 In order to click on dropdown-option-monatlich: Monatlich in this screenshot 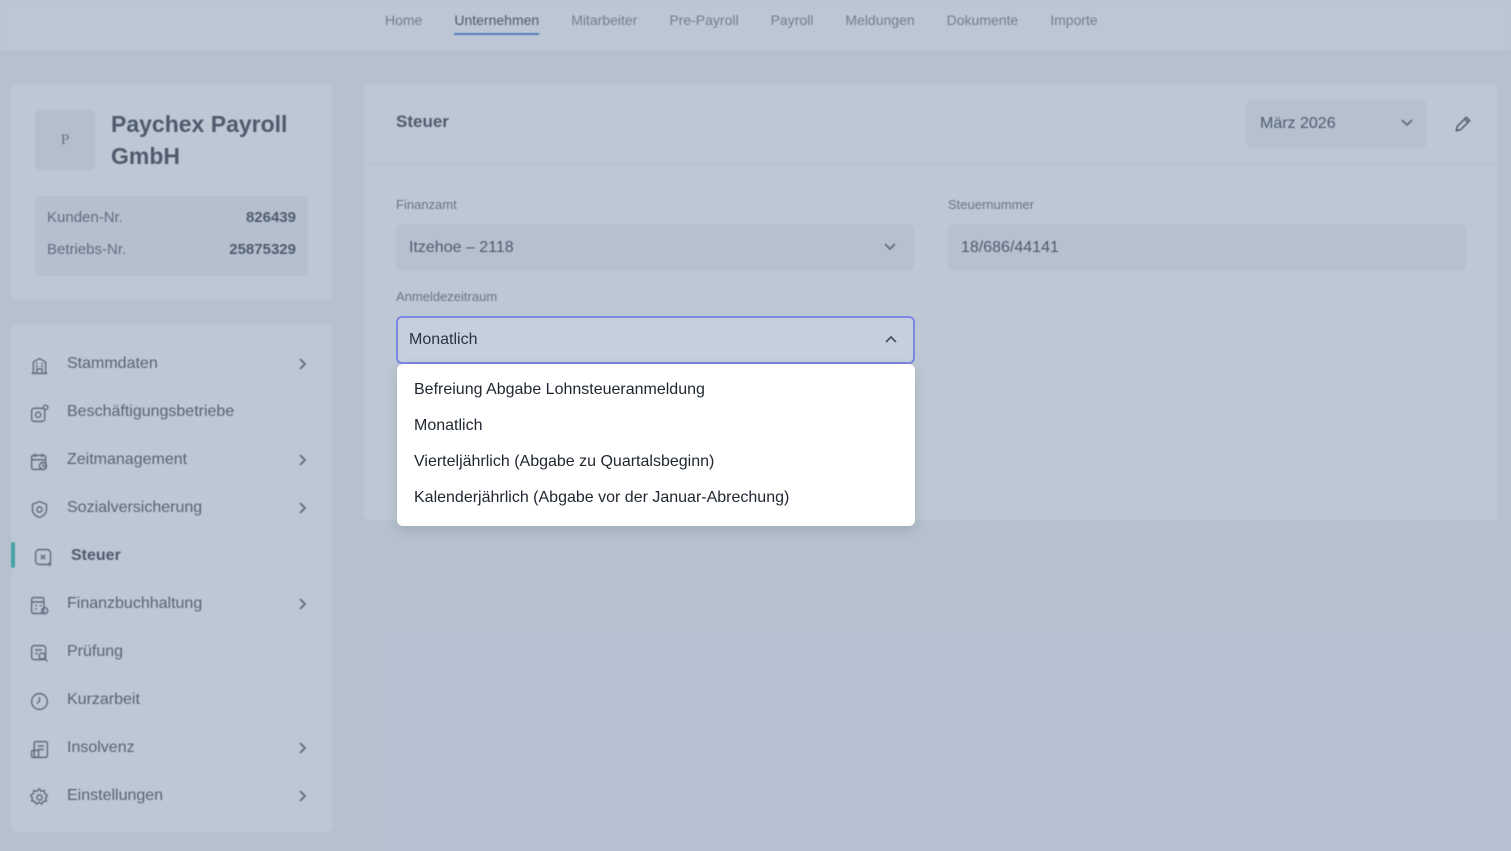, I will do `click(656, 426)`.